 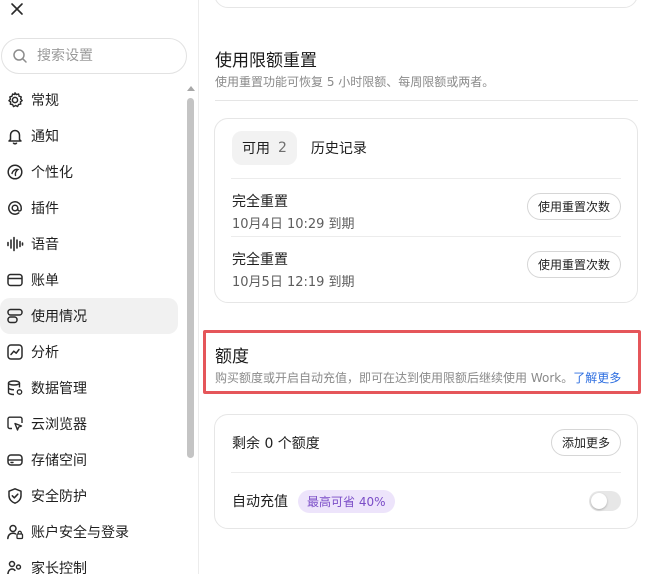 I want to click on sidebar-item-label: 分析, so click(x=45, y=353).